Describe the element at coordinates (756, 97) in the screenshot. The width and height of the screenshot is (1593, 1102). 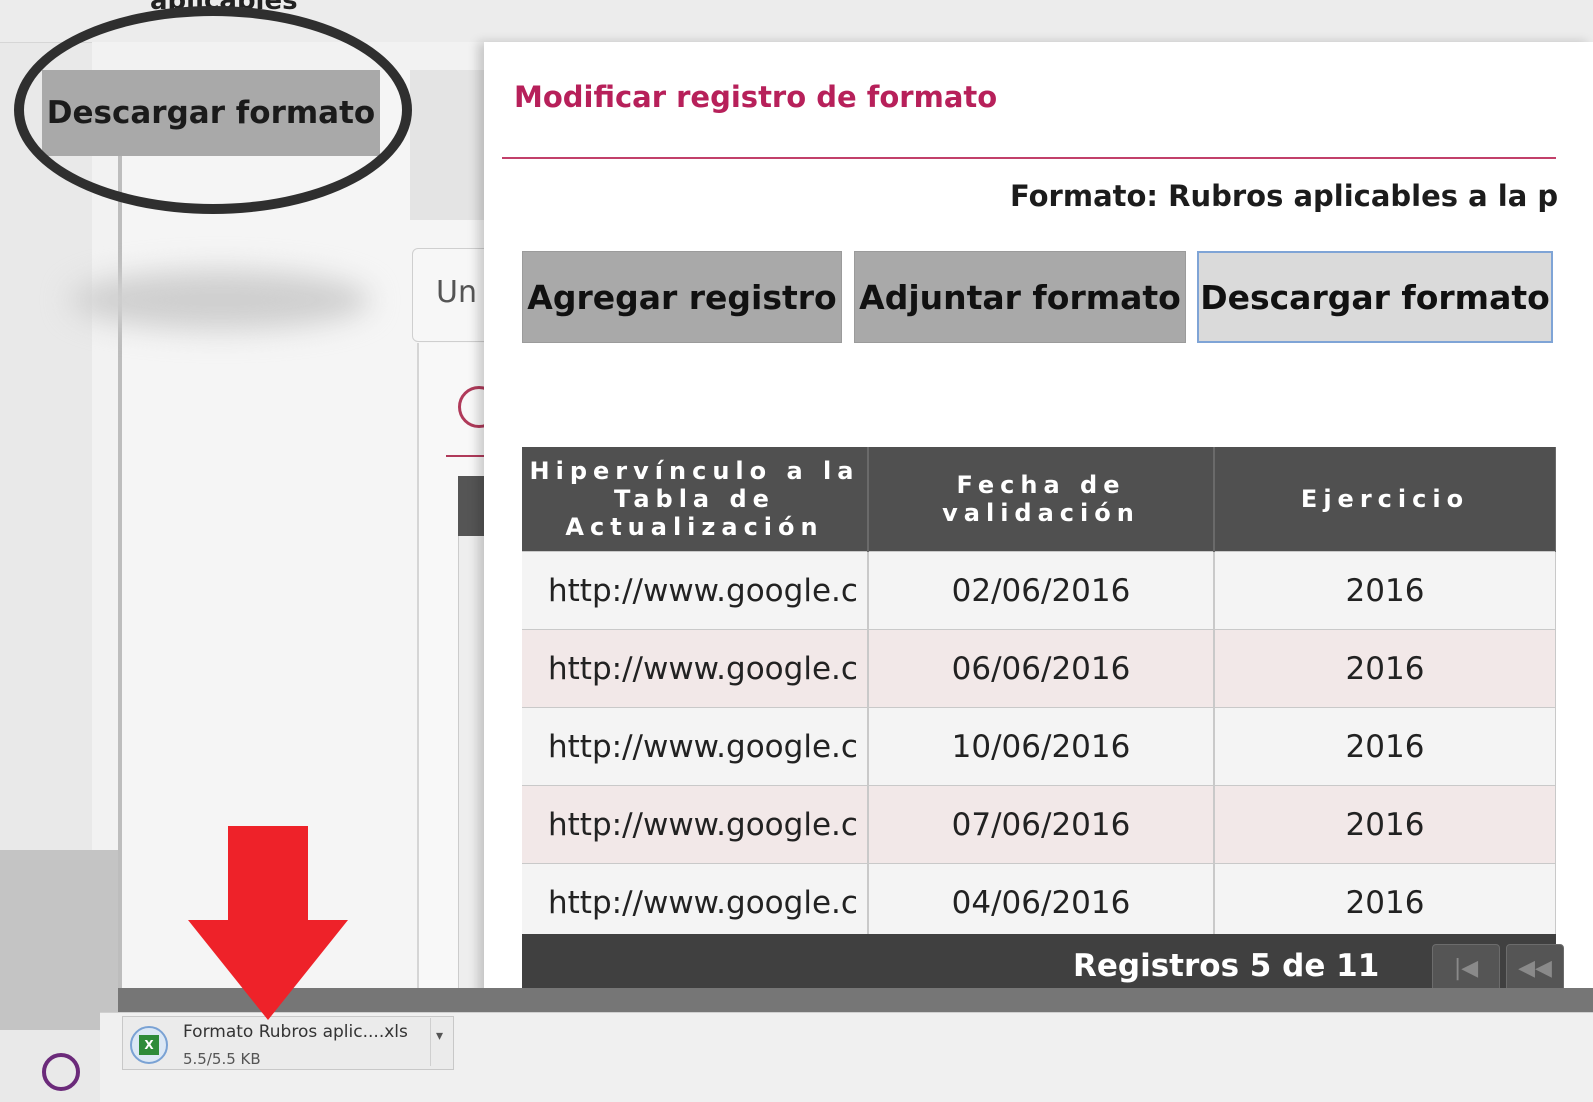
I see `modal-title: Modificar registro de formato` at that location.